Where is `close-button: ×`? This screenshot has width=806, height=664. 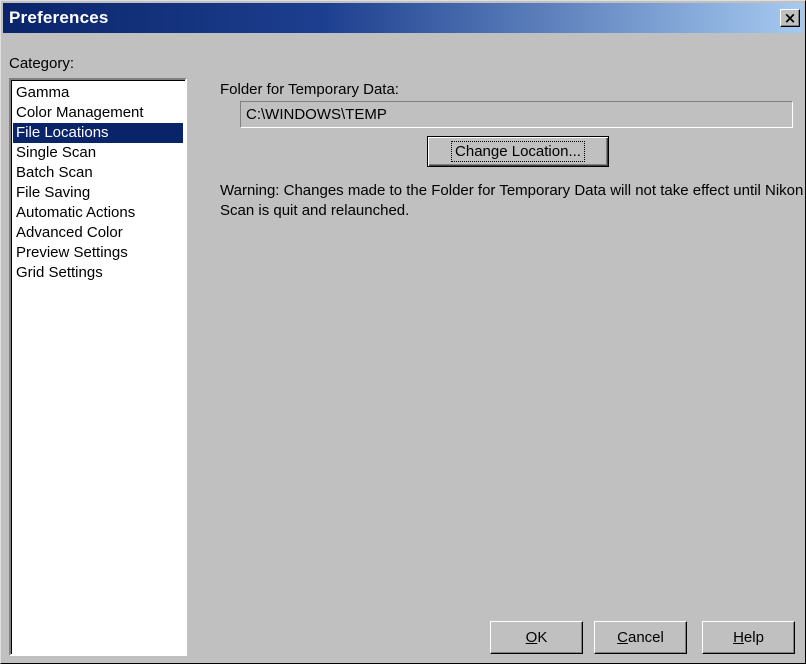
close-button: × is located at coordinates (790, 18).